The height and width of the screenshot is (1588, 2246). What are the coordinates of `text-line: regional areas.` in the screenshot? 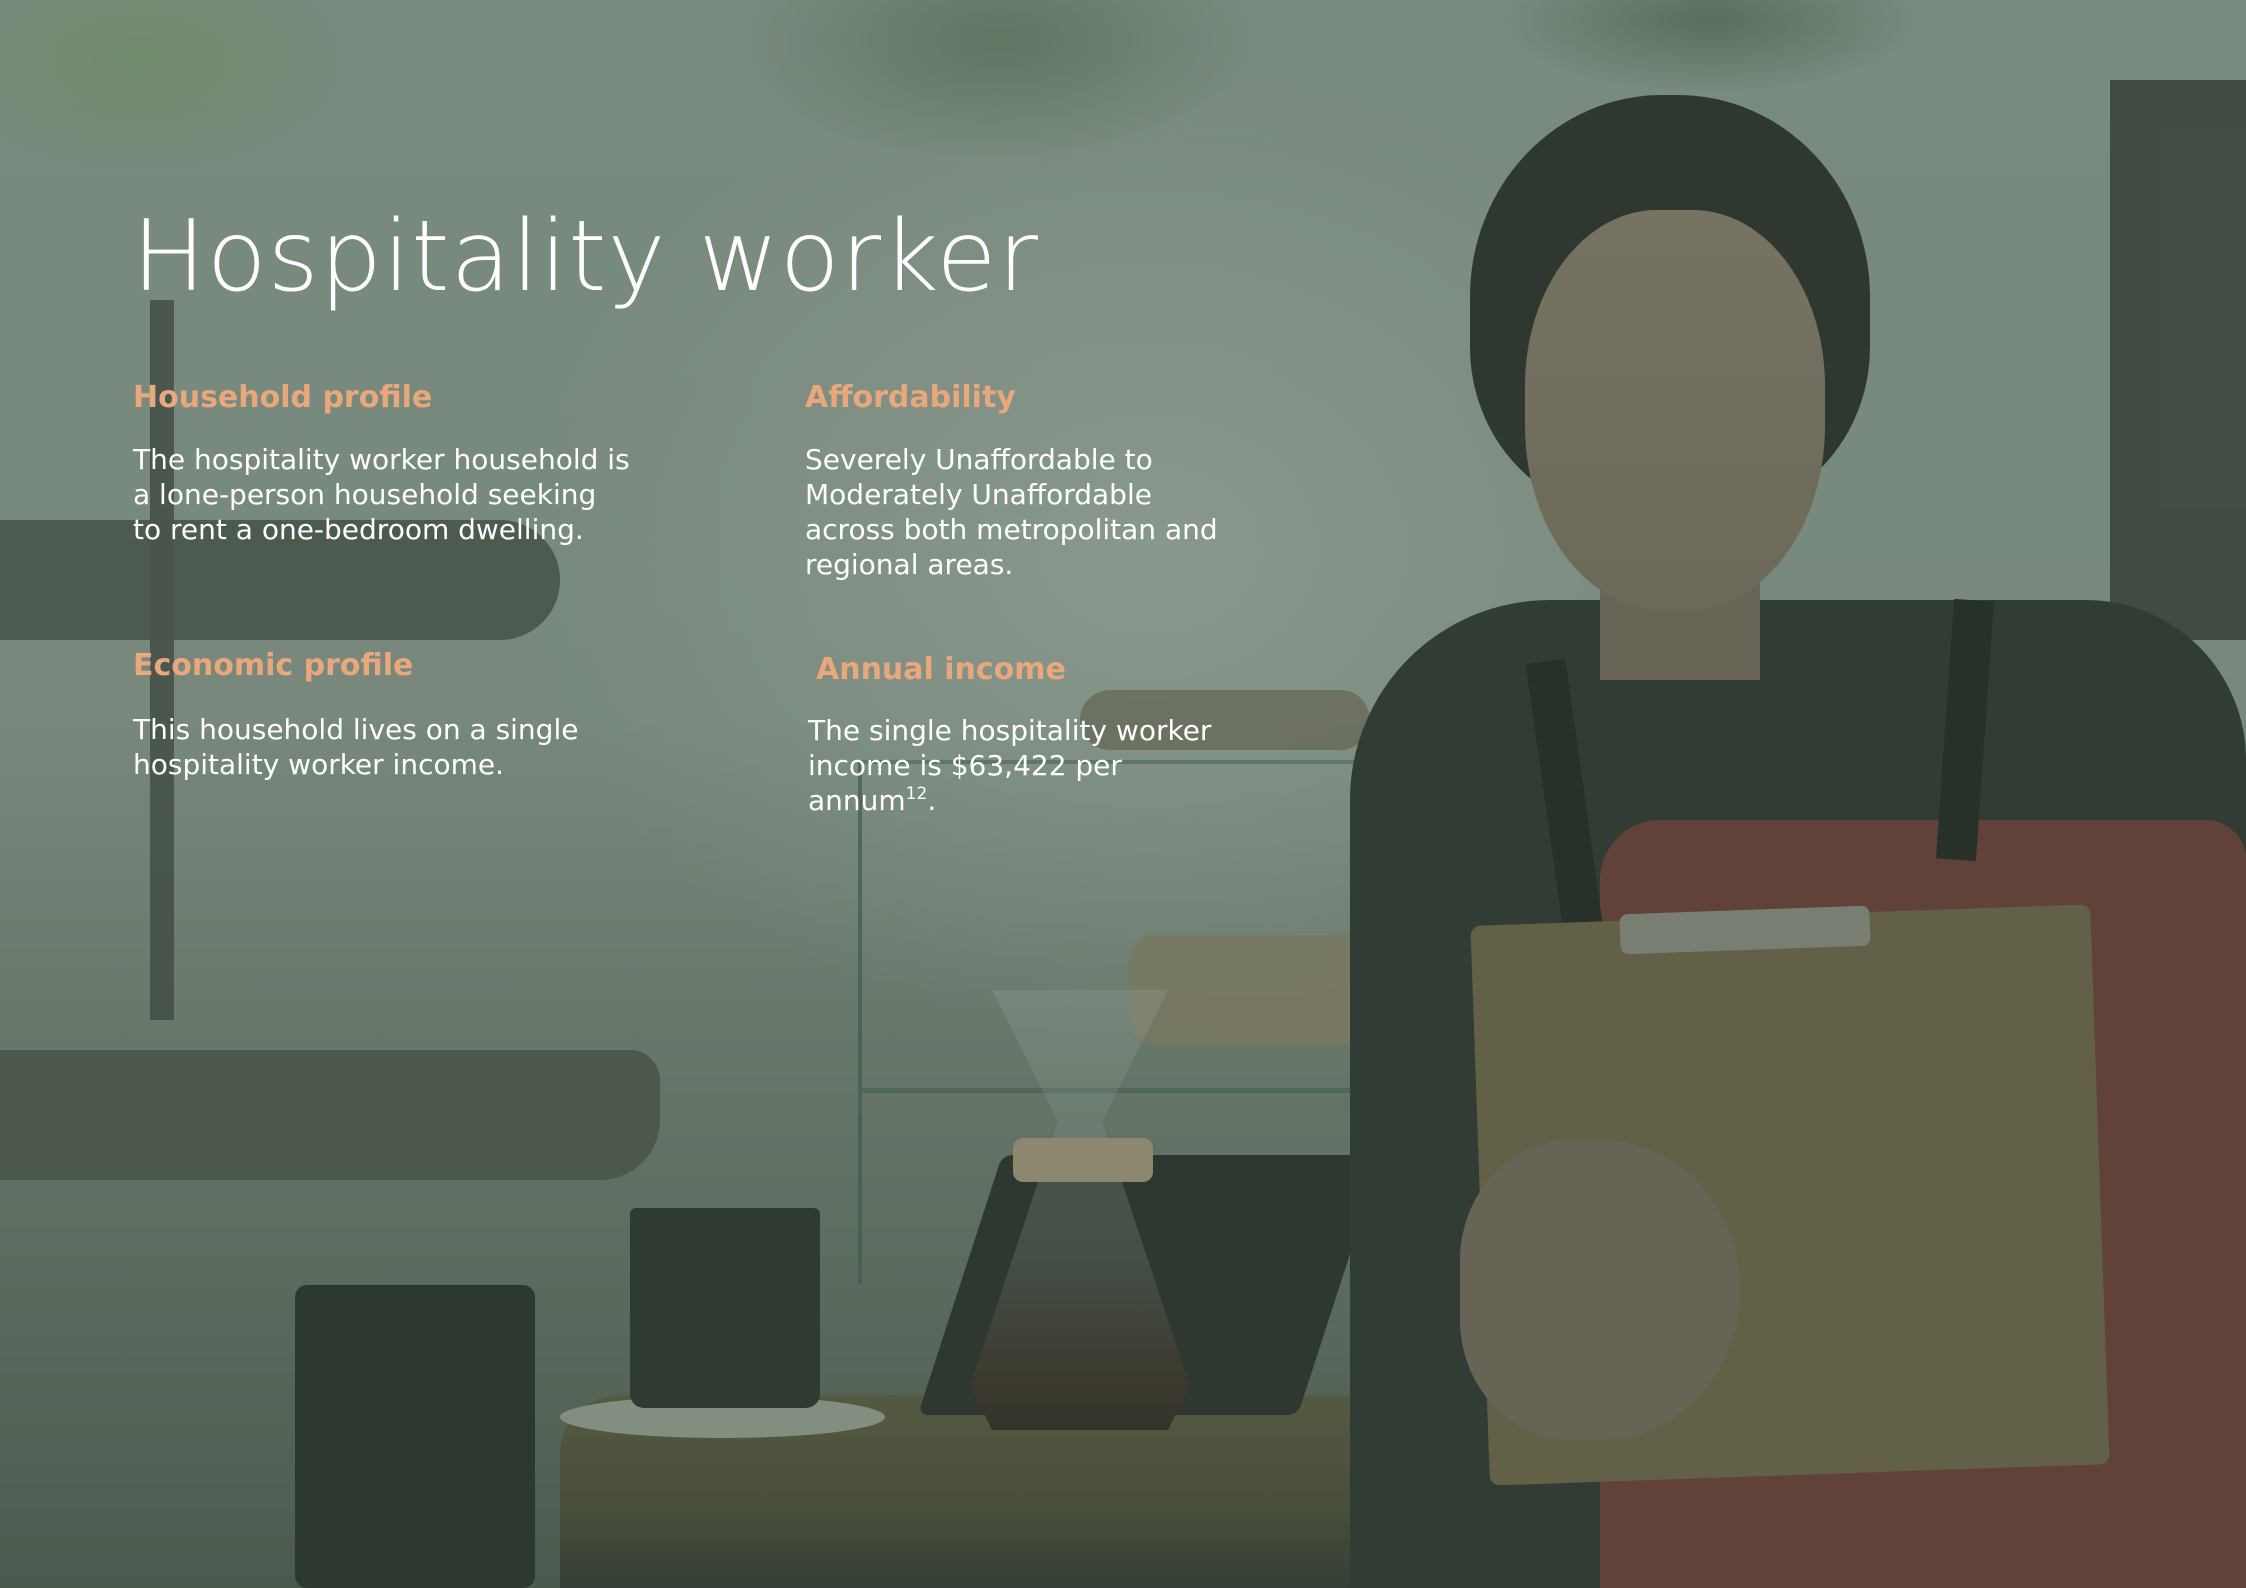 It's located at (909, 564).